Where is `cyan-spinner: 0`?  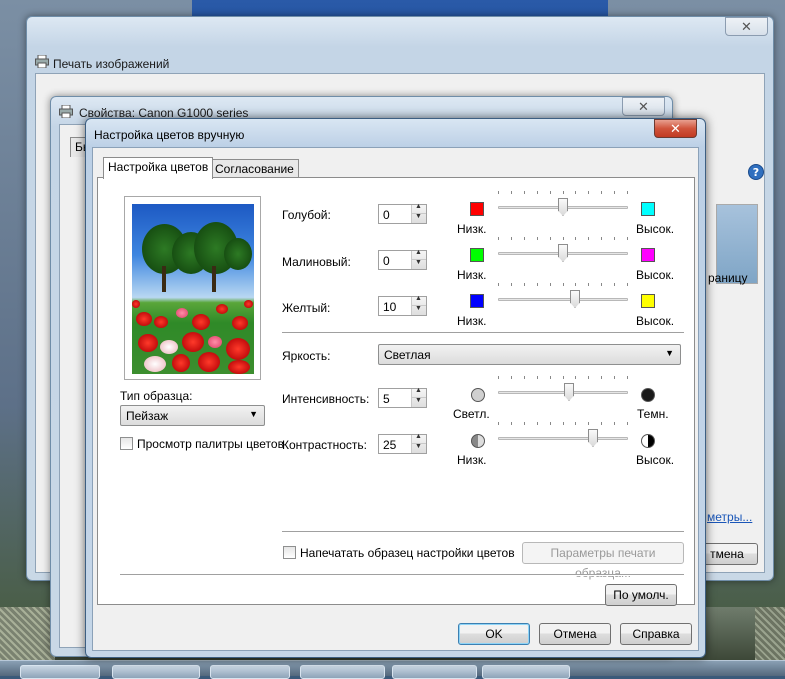 cyan-spinner: 0 is located at coordinates (402, 213).